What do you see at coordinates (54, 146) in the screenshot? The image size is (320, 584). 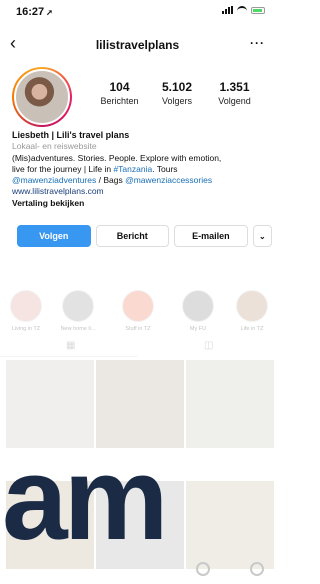 I see `profile-category: Lokaal- en reiswebsite` at bounding box center [54, 146].